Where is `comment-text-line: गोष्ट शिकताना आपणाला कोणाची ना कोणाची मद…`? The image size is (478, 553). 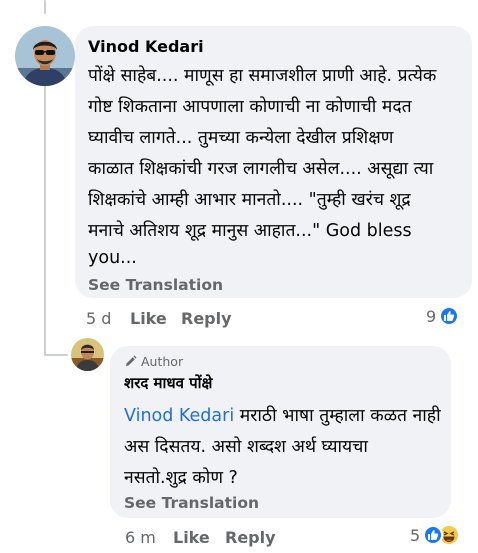
comment-text-line: गोष्ट शिकताना आपणाला कोणाची ना कोणाची मद… is located at coordinates (250, 107).